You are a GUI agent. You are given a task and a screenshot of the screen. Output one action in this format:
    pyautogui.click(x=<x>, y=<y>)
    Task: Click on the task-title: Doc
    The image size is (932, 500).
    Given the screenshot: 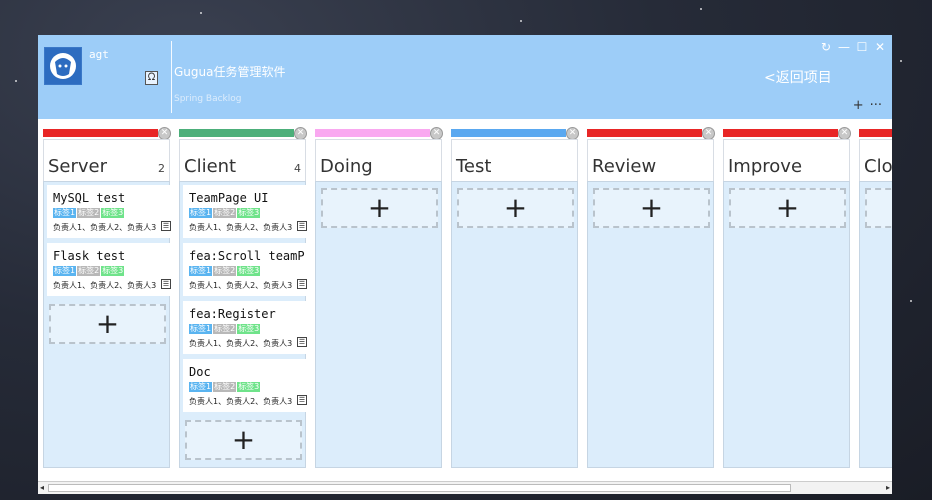 What is the action you would take?
    pyautogui.click(x=200, y=372)
    